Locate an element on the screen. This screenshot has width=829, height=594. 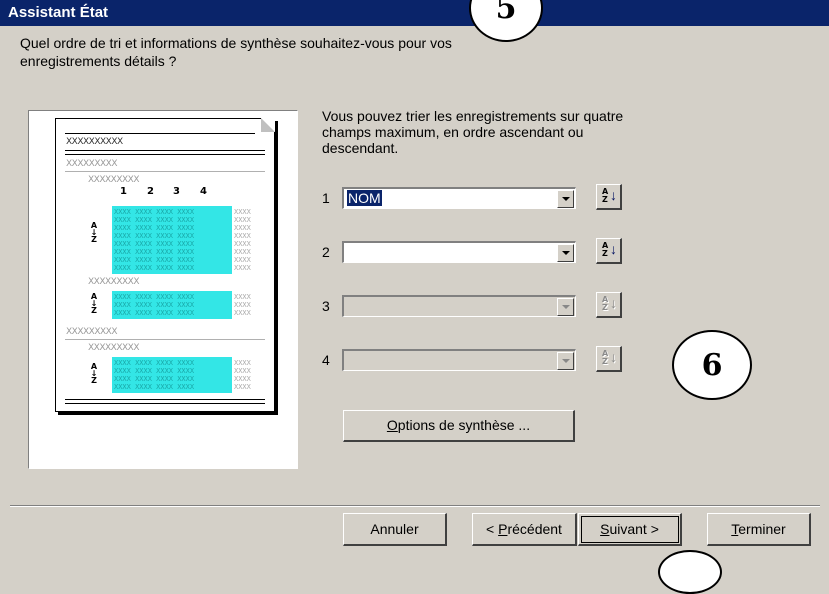
az-sort-glyph: A ↓ Z is located at coordinates (94, 232).